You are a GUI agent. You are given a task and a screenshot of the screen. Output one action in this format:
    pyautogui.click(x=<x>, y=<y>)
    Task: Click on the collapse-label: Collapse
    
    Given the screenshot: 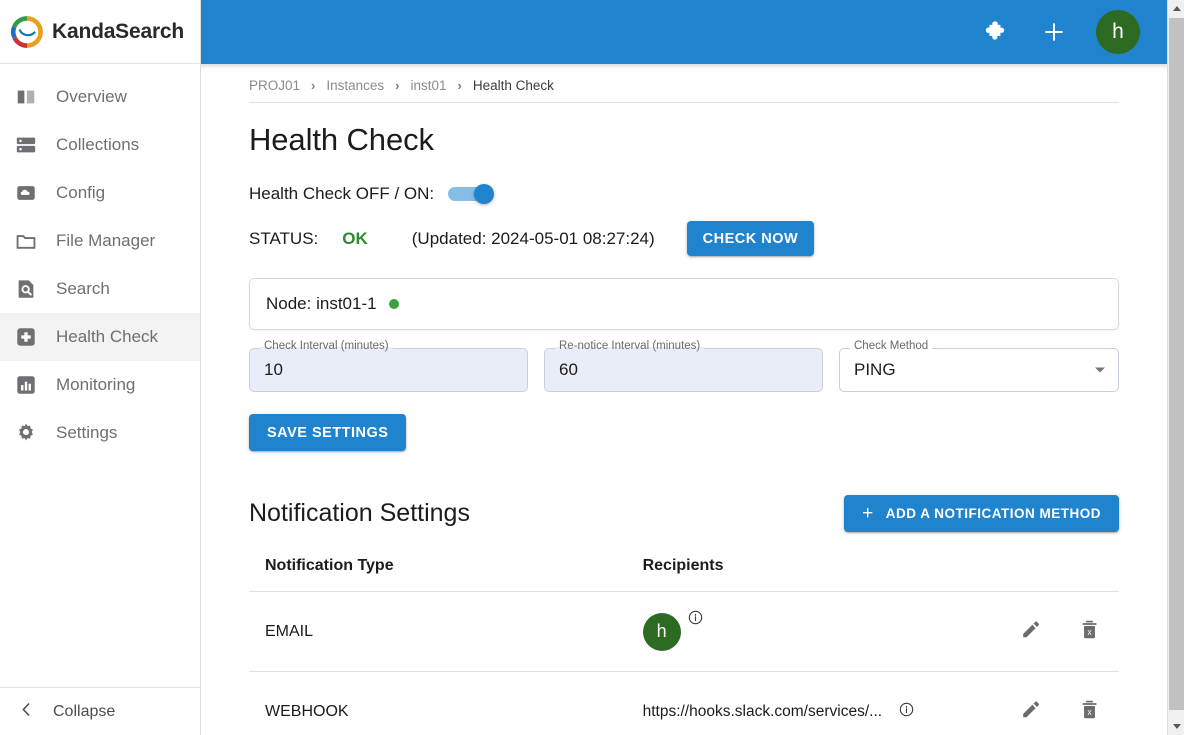 What is the action you would take?
    pyautogui.click(x=84, y=711)
    